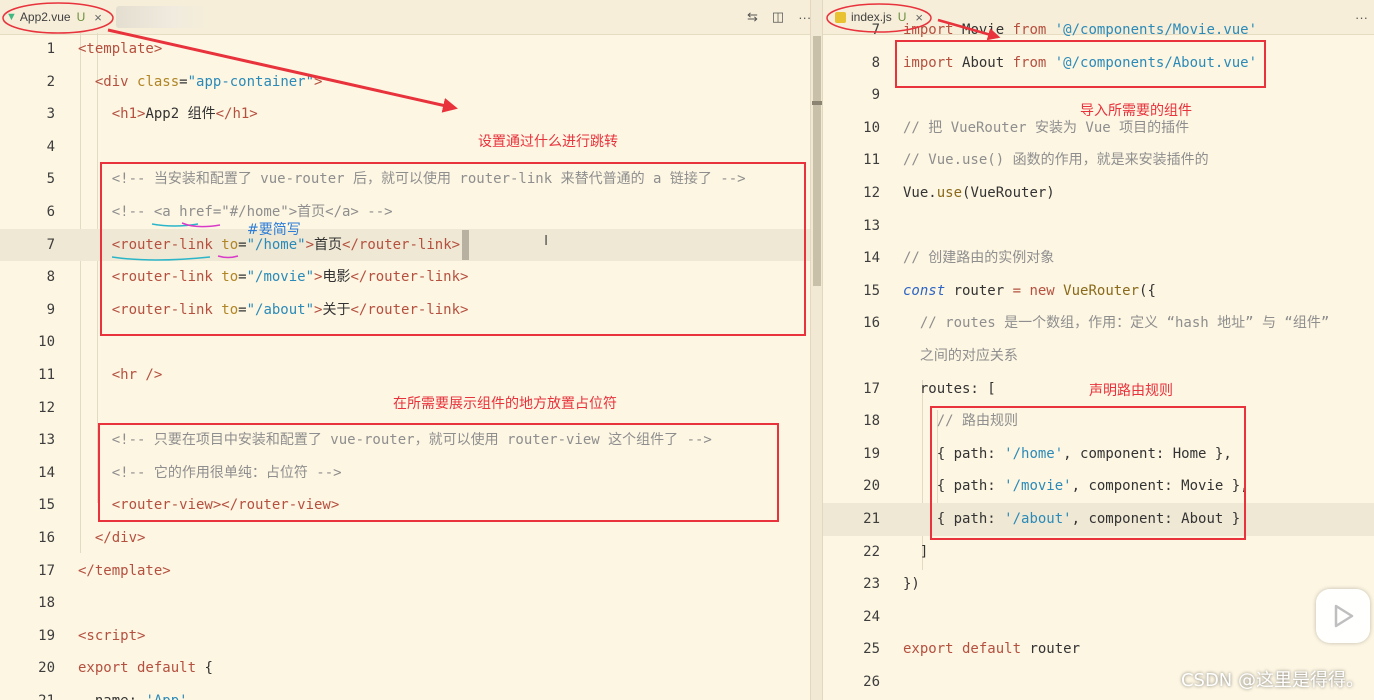  I want to click on code-line: 19 <script>, so click(405, 636).